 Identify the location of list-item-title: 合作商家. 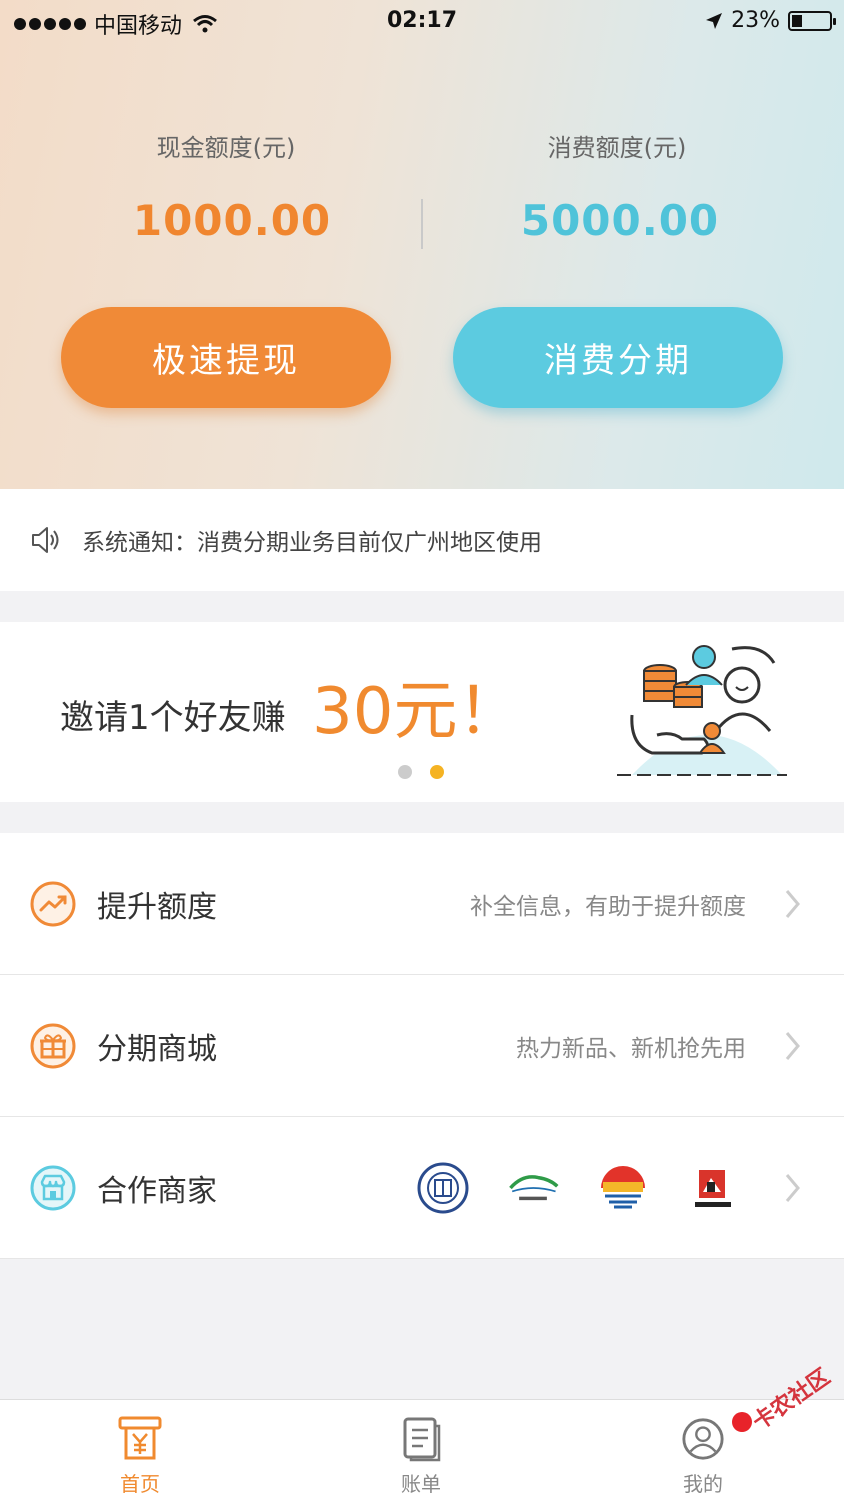
(157, 1191).